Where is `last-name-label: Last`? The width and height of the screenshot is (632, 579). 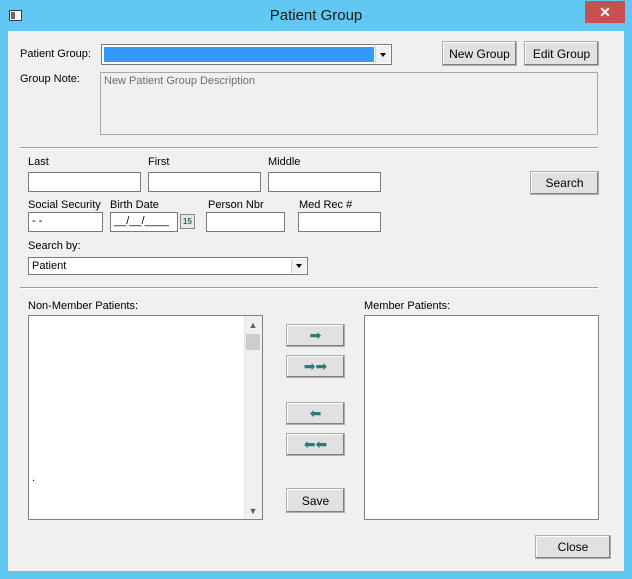 last-name-label: Last is located at coordinates (38, 162).